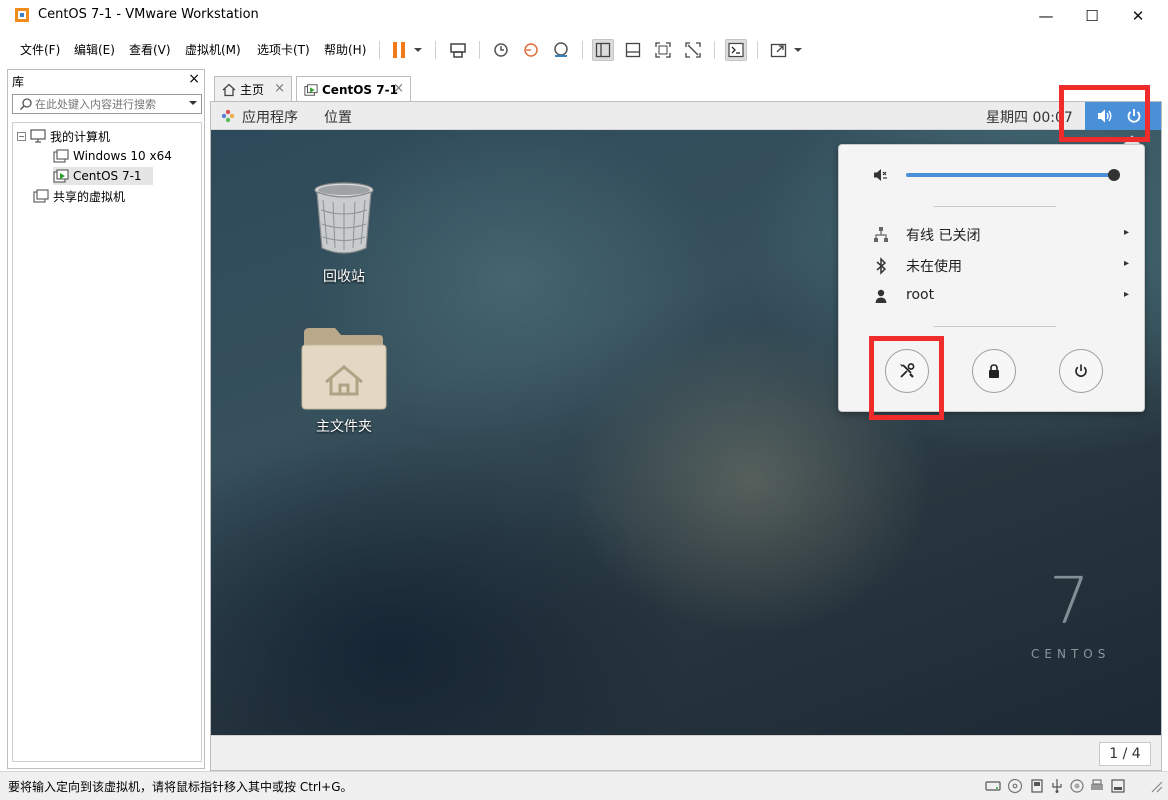 The width and height of the screenshot is (1168, 800). What do you see at coordinates (693, 50) in the screenshot?
I see `unity-mode-icon` at bounding box center [693, 50].